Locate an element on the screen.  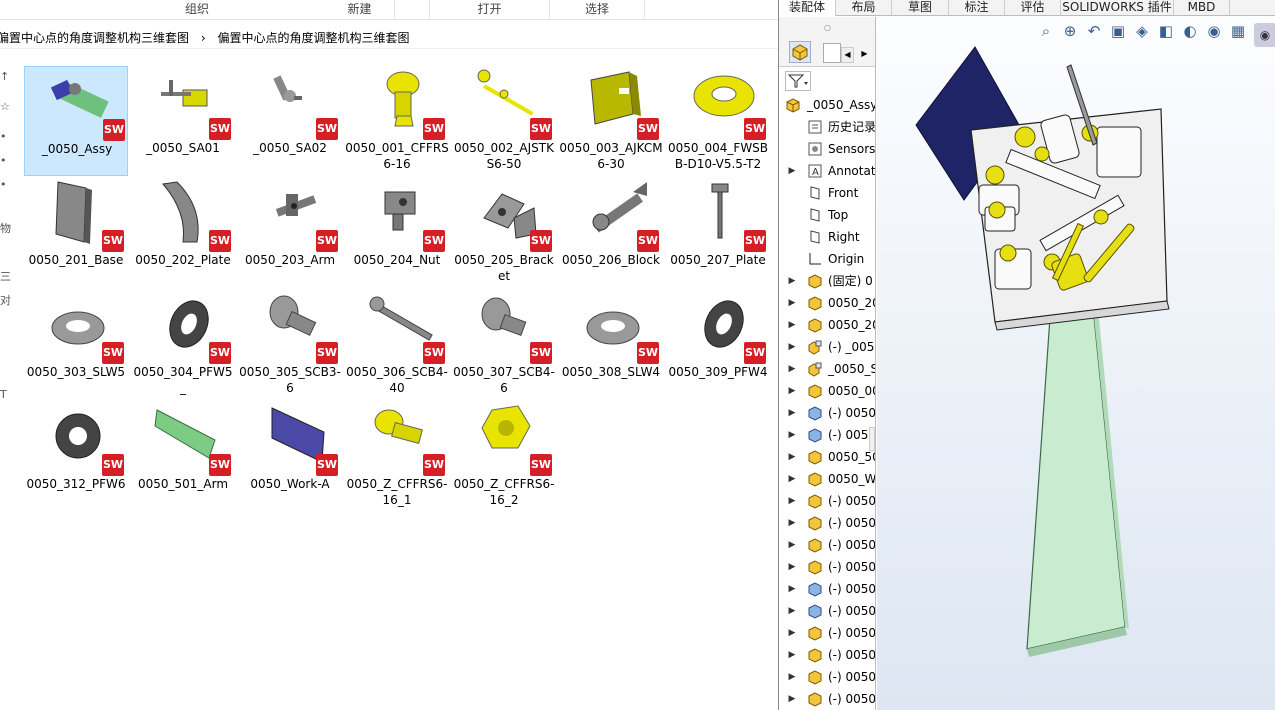
file-item: SW 0050_305_SCB3-6 is located at coordinates (290, 345).